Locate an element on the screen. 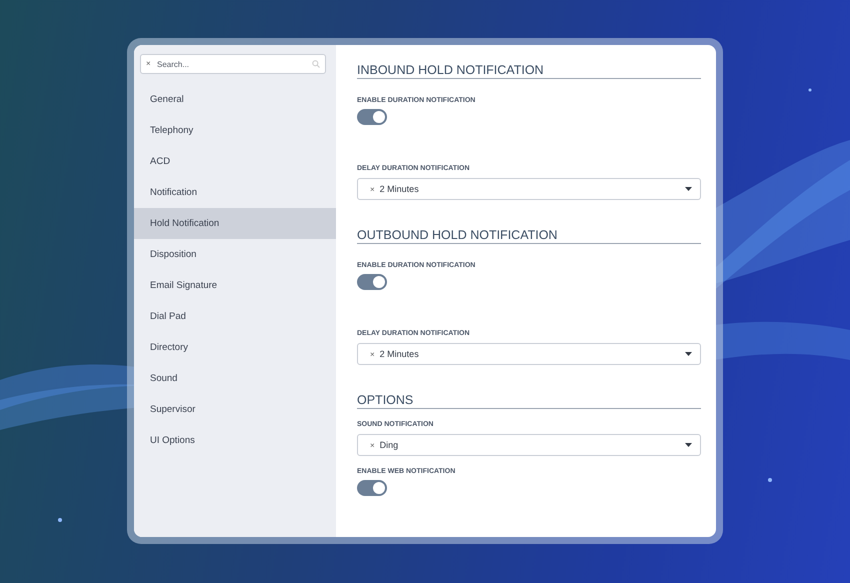 This screenshot has width=850, height=583. section-heading: OUTBOUND HOLD NOTIFICATION is located at coordinates (529, 236).